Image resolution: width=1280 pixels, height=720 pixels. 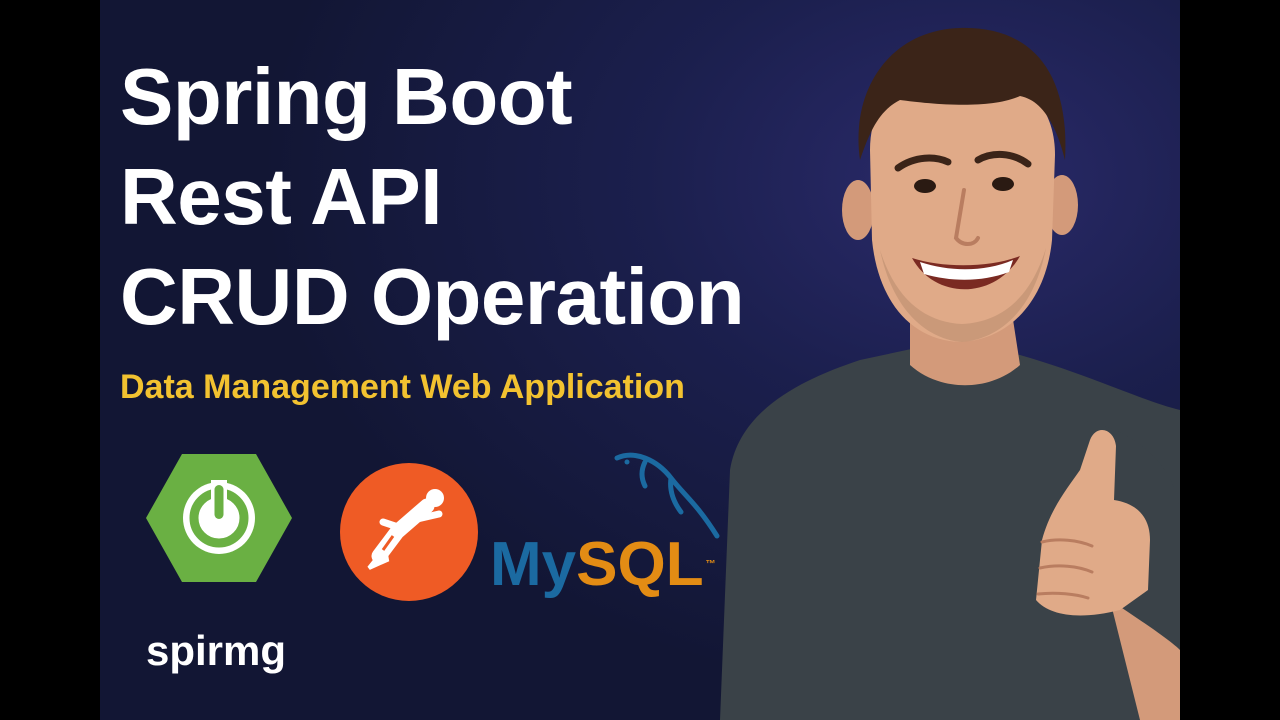 What do you see at coordinates (640, 564) in the screenshot?
I see `mysql-logo-sql: SQL` at bounding box center [640, 564].